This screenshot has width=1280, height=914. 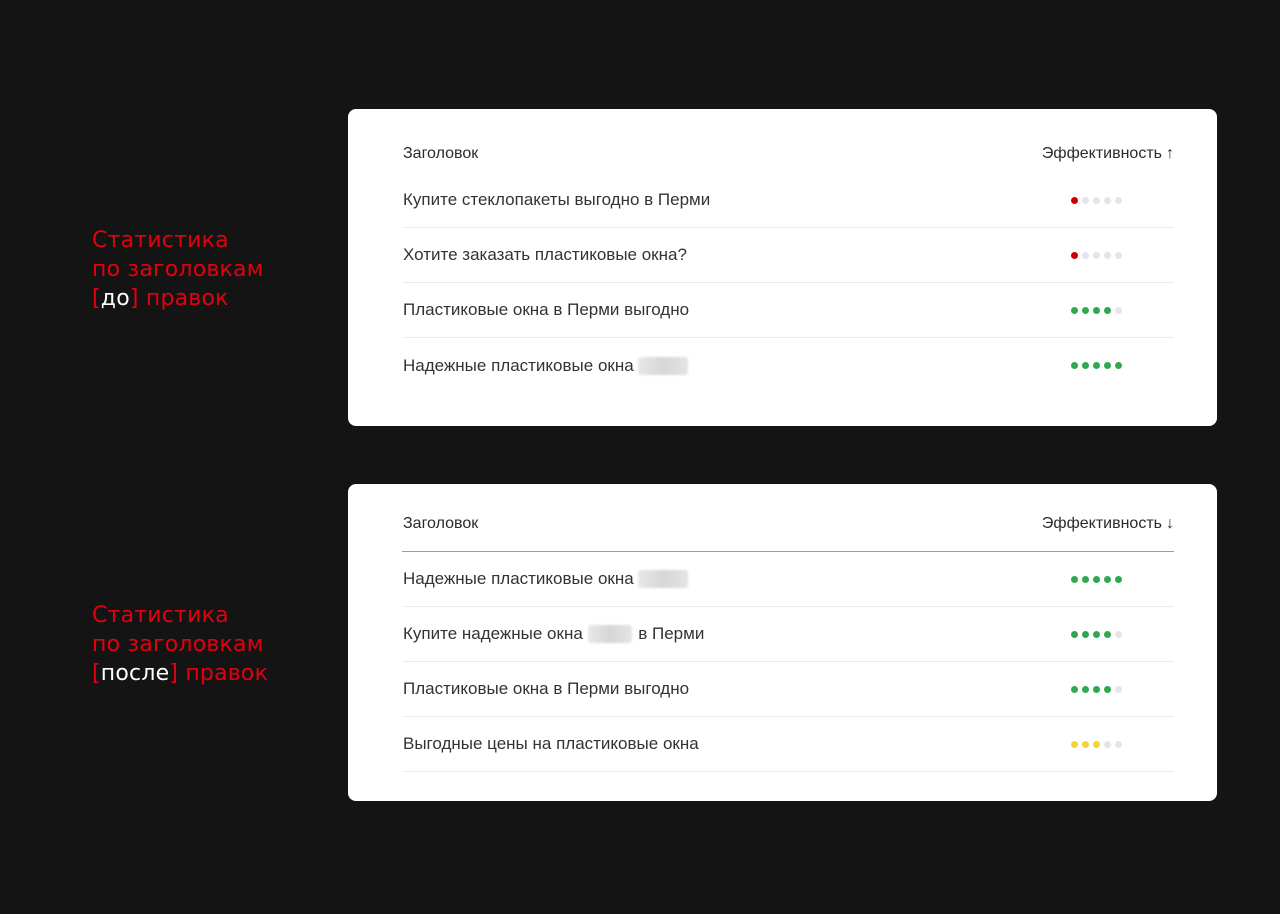 I want to click on caption-line-3: [после] правок, so click(x=180, y=673).